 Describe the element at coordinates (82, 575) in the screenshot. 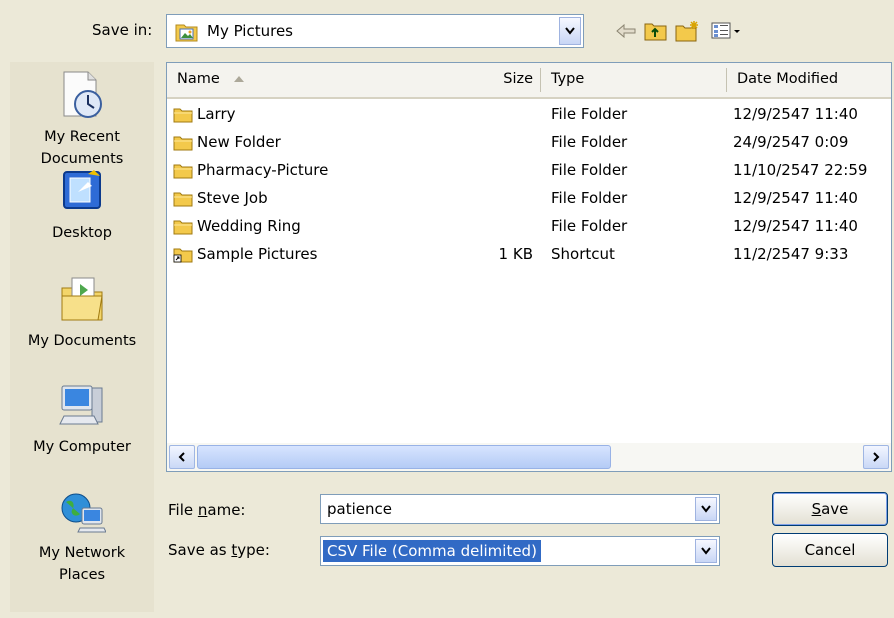

I see `place-label: Places` at that location.